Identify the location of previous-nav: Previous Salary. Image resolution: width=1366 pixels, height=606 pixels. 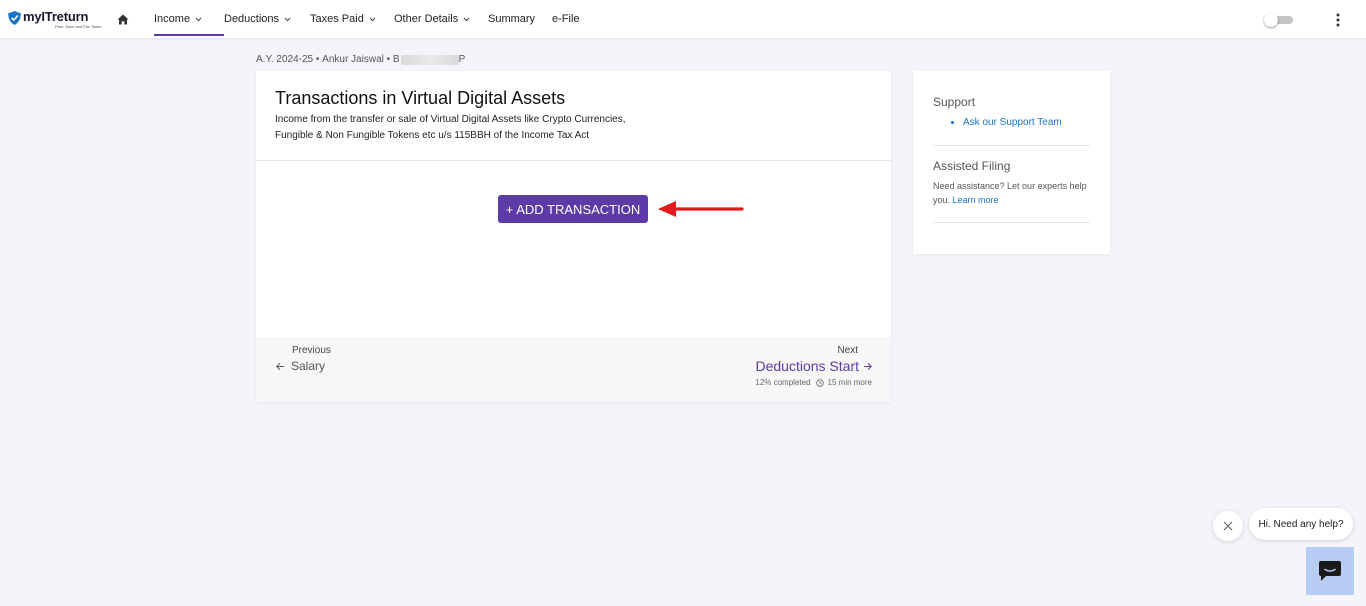
(303, 359).